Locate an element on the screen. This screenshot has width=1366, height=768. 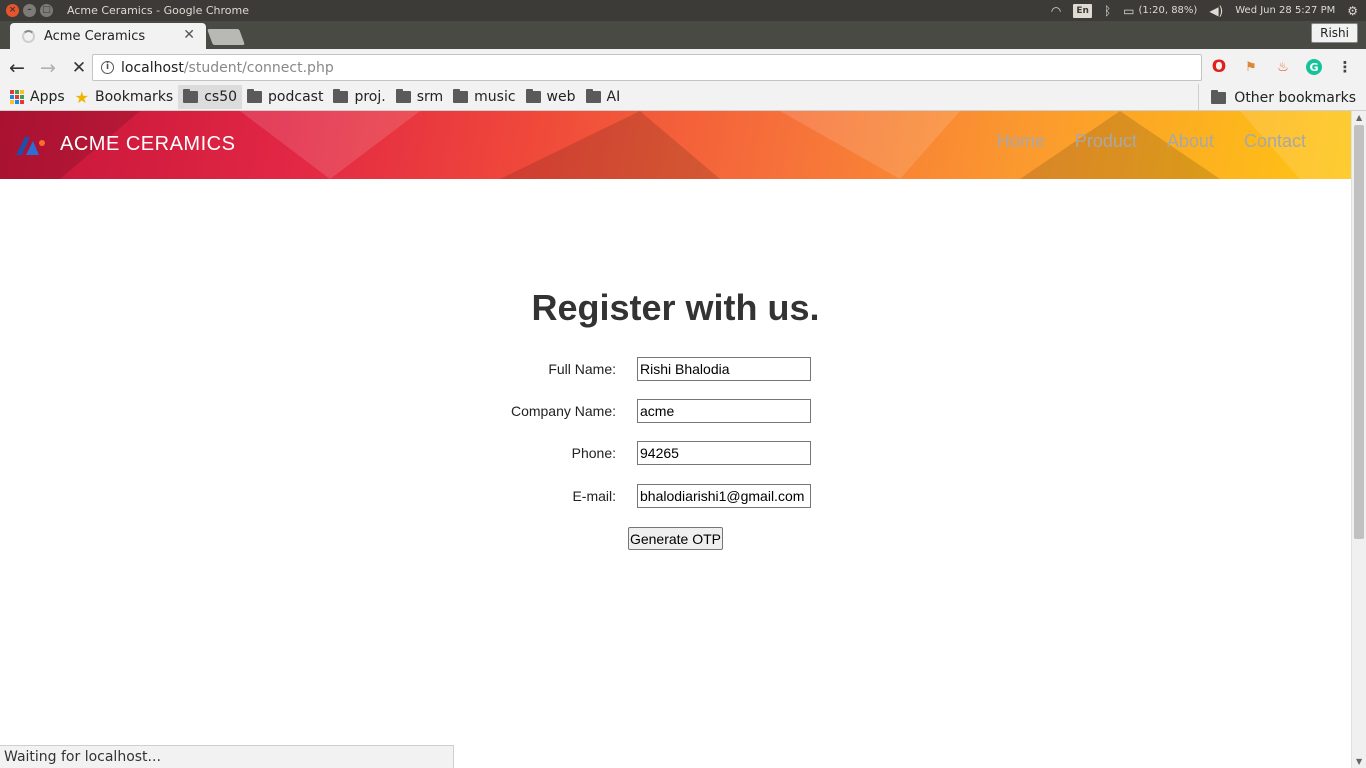
back-arrow-icon: ← is located at coordinates (17, 68).